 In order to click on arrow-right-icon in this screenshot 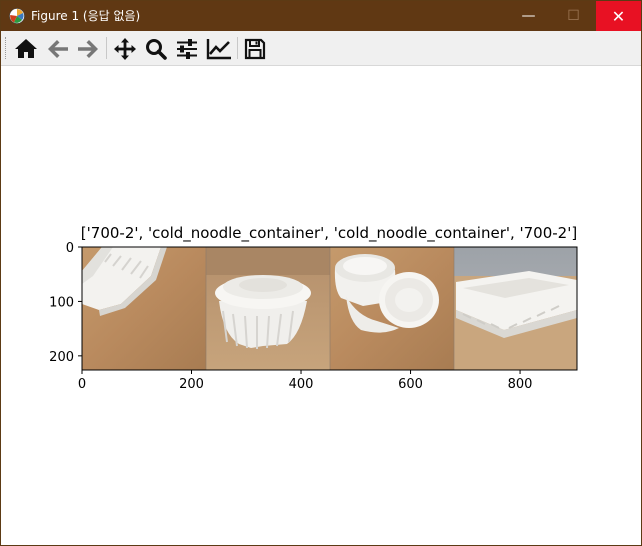, I will do `click(88, 49)`.